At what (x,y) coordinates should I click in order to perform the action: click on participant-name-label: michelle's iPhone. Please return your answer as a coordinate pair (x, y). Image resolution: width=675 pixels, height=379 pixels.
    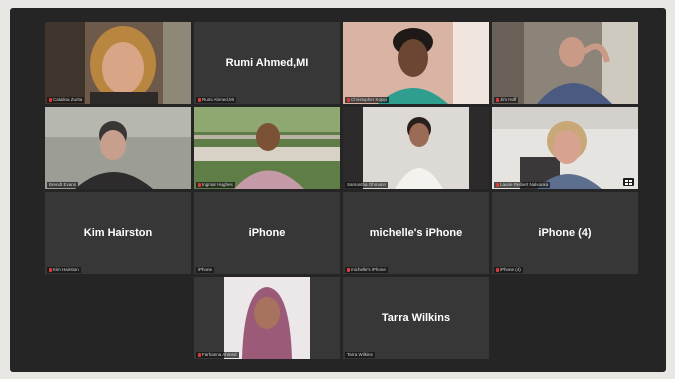
    Looking at the image, I should click on (366, 270).